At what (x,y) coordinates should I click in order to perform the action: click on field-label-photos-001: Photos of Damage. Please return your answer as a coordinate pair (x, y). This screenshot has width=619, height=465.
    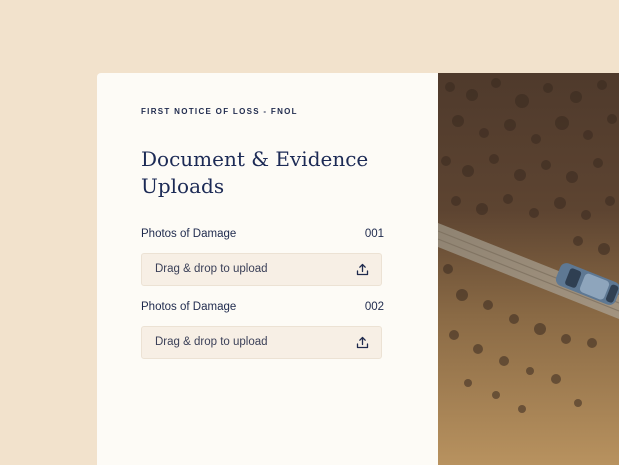
    Looking at the image, I should click on (189, 234).